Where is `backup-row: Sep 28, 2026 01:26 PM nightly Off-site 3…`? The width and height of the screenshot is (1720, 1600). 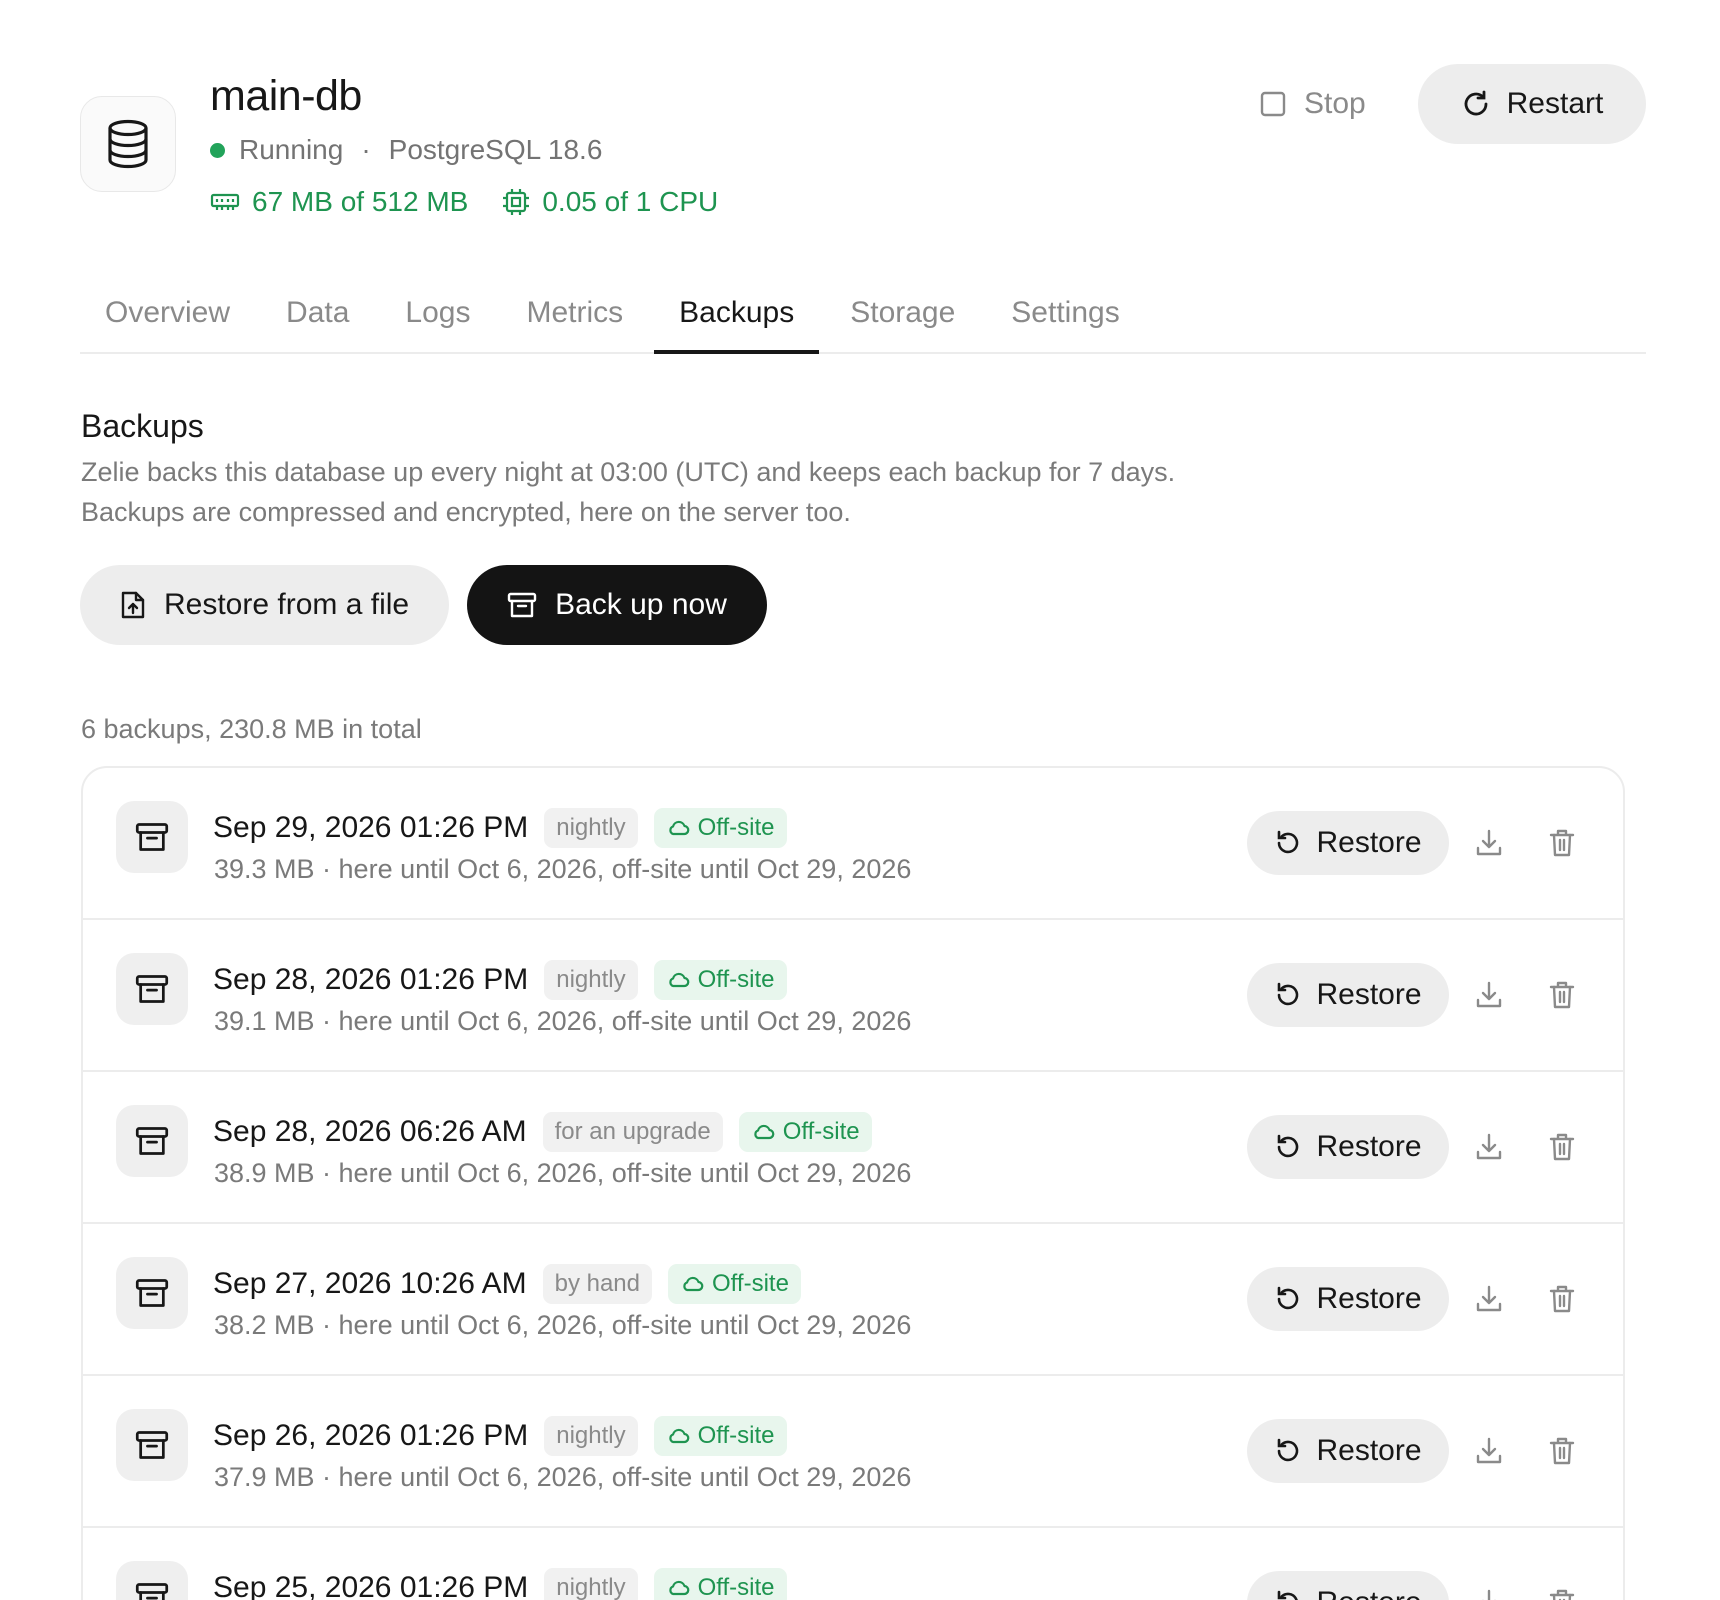
backup-row: Sep 28, 2026 01:26 PM nightly Off-site 3… is located at coordinates (853, 996).